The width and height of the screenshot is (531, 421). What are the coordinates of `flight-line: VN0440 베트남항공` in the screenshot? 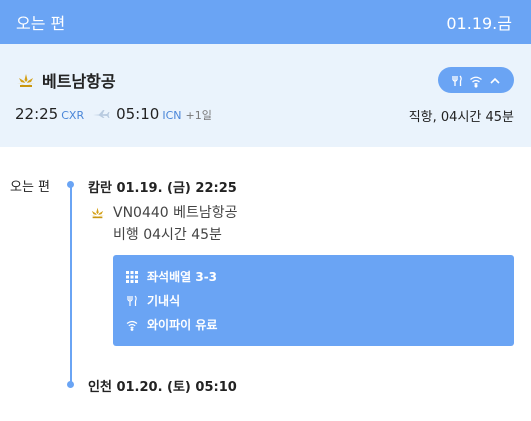 It's located at (163, 212).